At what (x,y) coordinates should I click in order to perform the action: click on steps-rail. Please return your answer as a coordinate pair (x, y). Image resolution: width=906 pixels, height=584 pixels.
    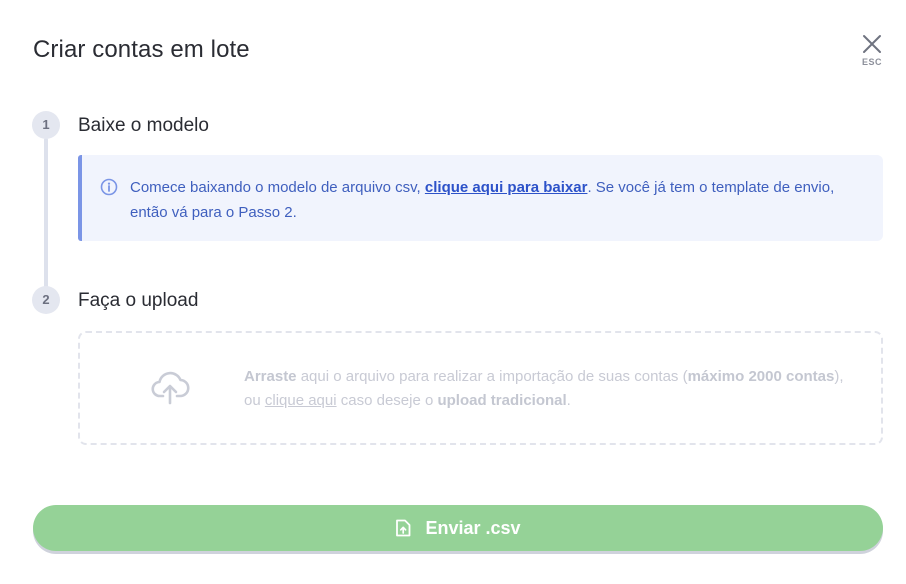
    Looking at the image, I should click on (46, 213).